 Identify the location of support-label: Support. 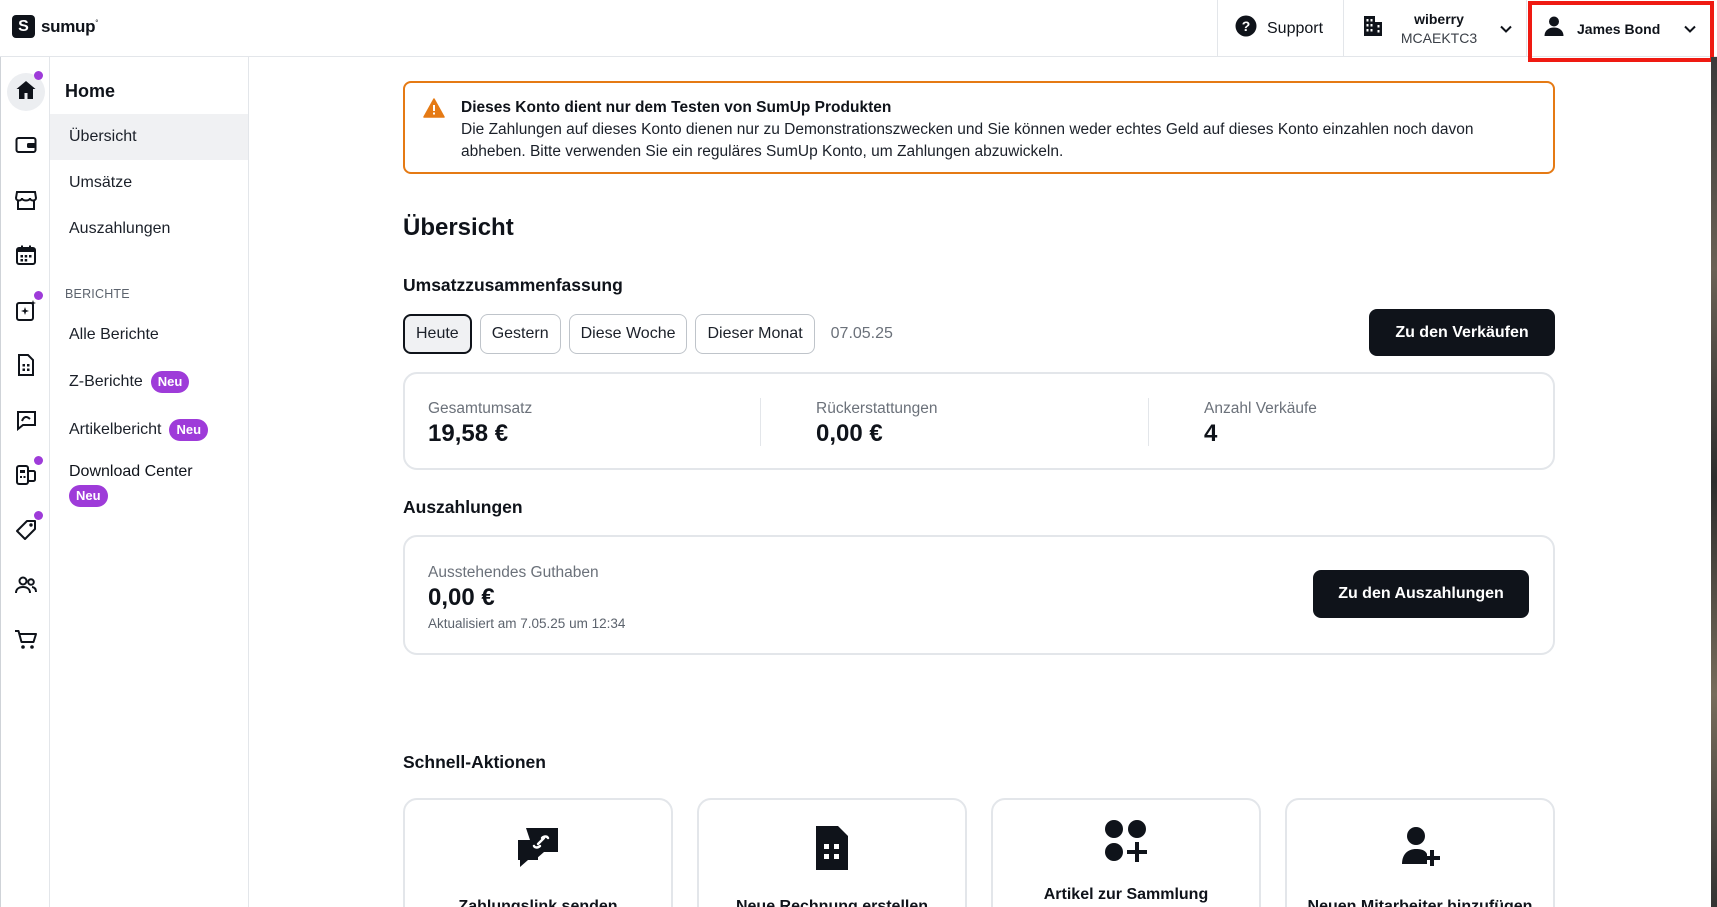
(1295, 28).